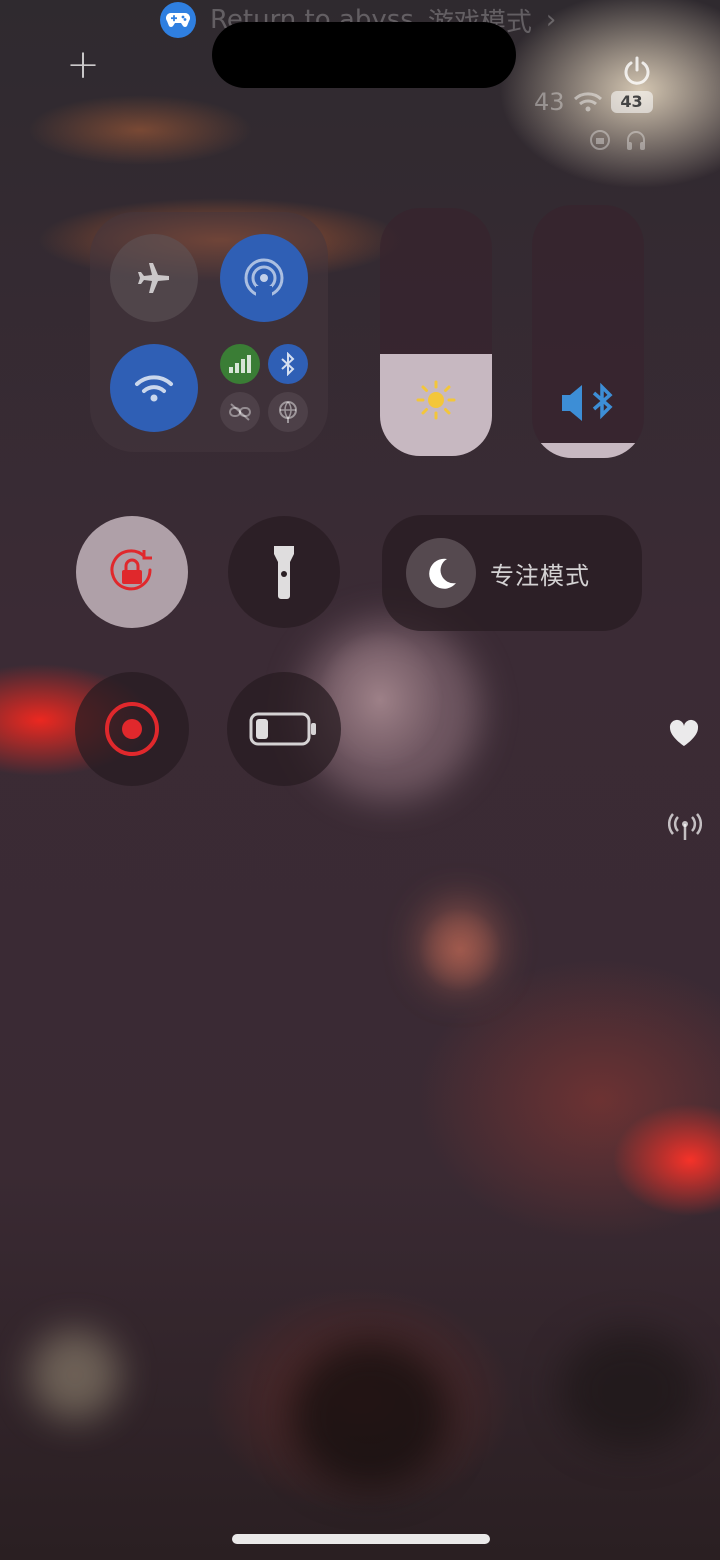 Image resolution: width=720 pixels, height=1560 pixels. Describe the element at coordinates (588, 331) in the screenshot. I see `volume-slider` at that location.